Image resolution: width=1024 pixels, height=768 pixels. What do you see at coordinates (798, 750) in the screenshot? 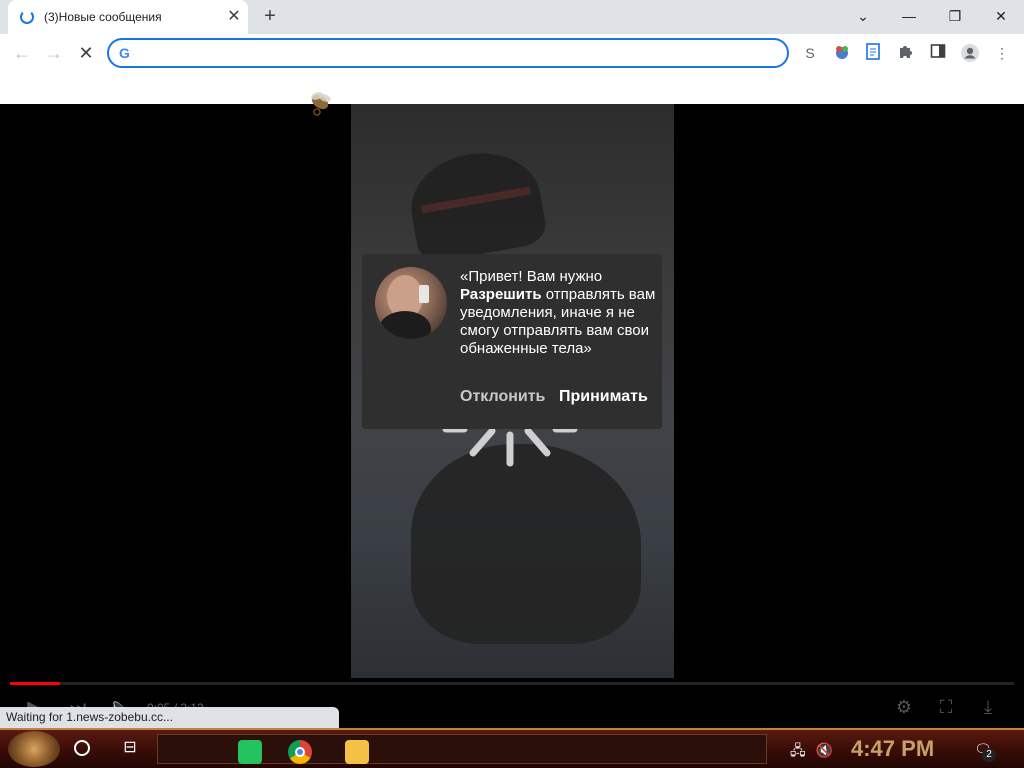
I see `network-icon: 🖧` at bounding box center [798, 750].